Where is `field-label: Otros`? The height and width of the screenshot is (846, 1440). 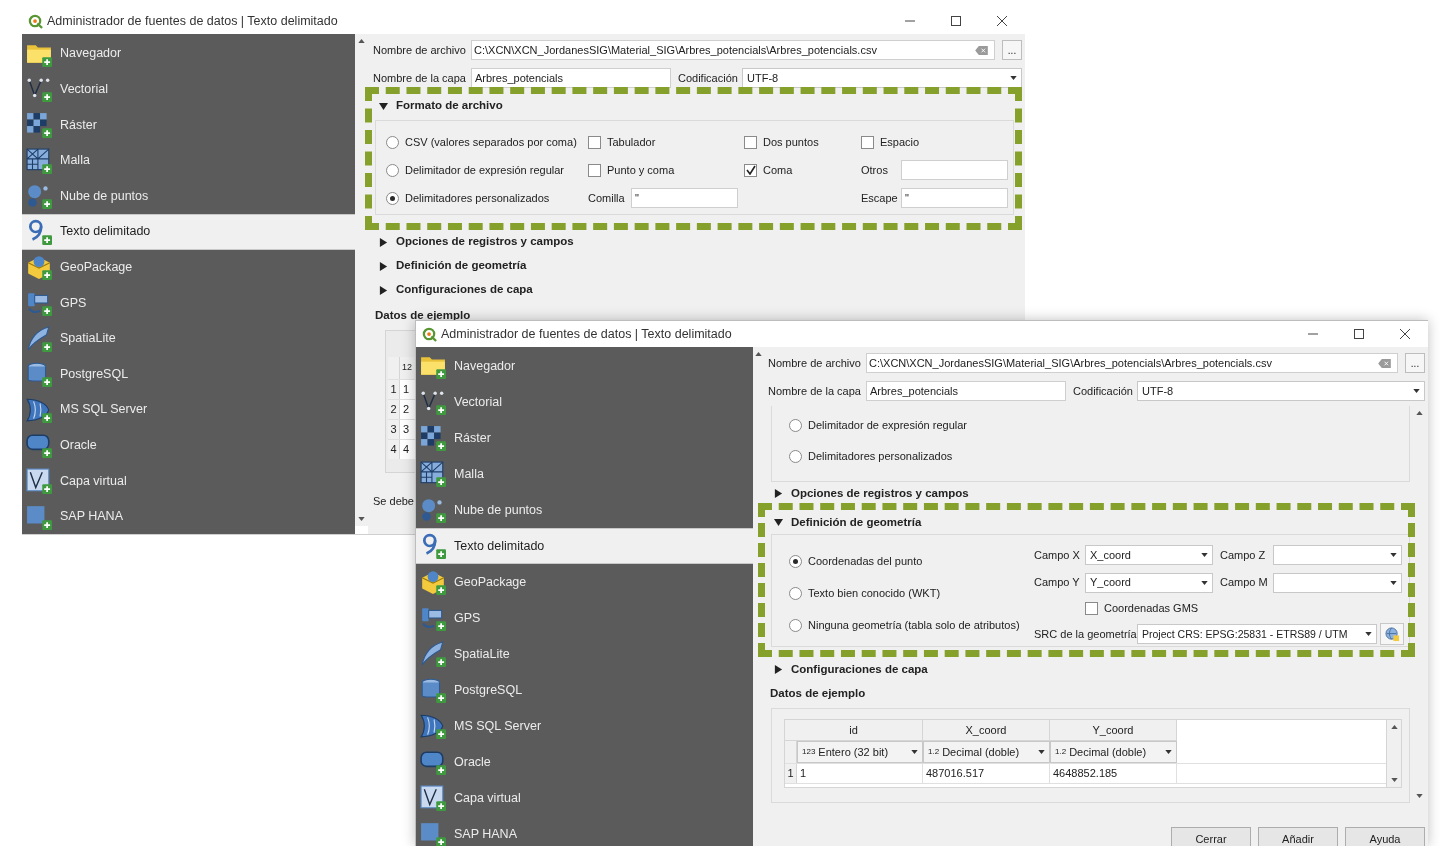 field-label: Otros is located at coordinates (875, 170).